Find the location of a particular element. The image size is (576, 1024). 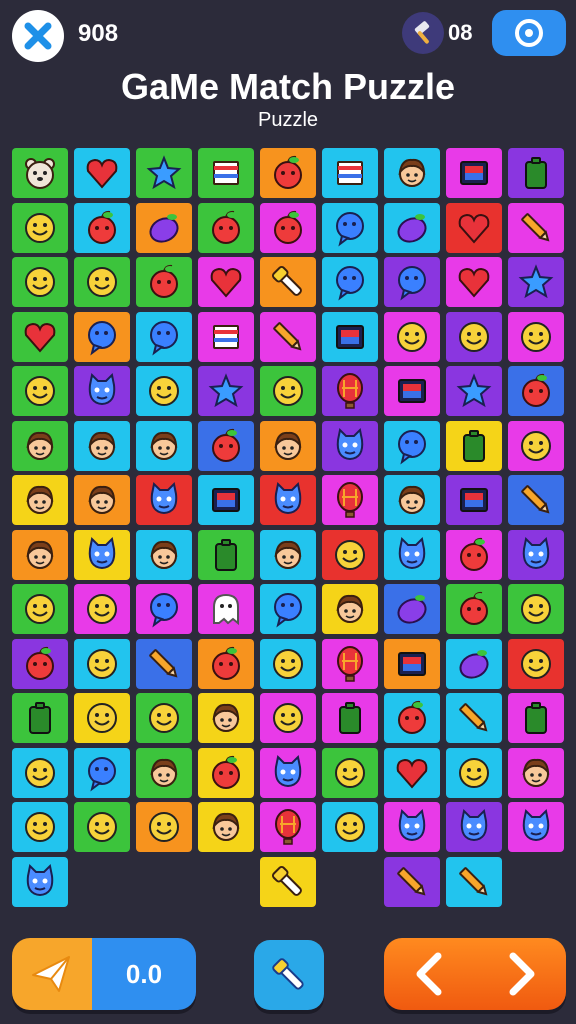

paper-plane-button: 0.0 is located at coordinates (104, 974).